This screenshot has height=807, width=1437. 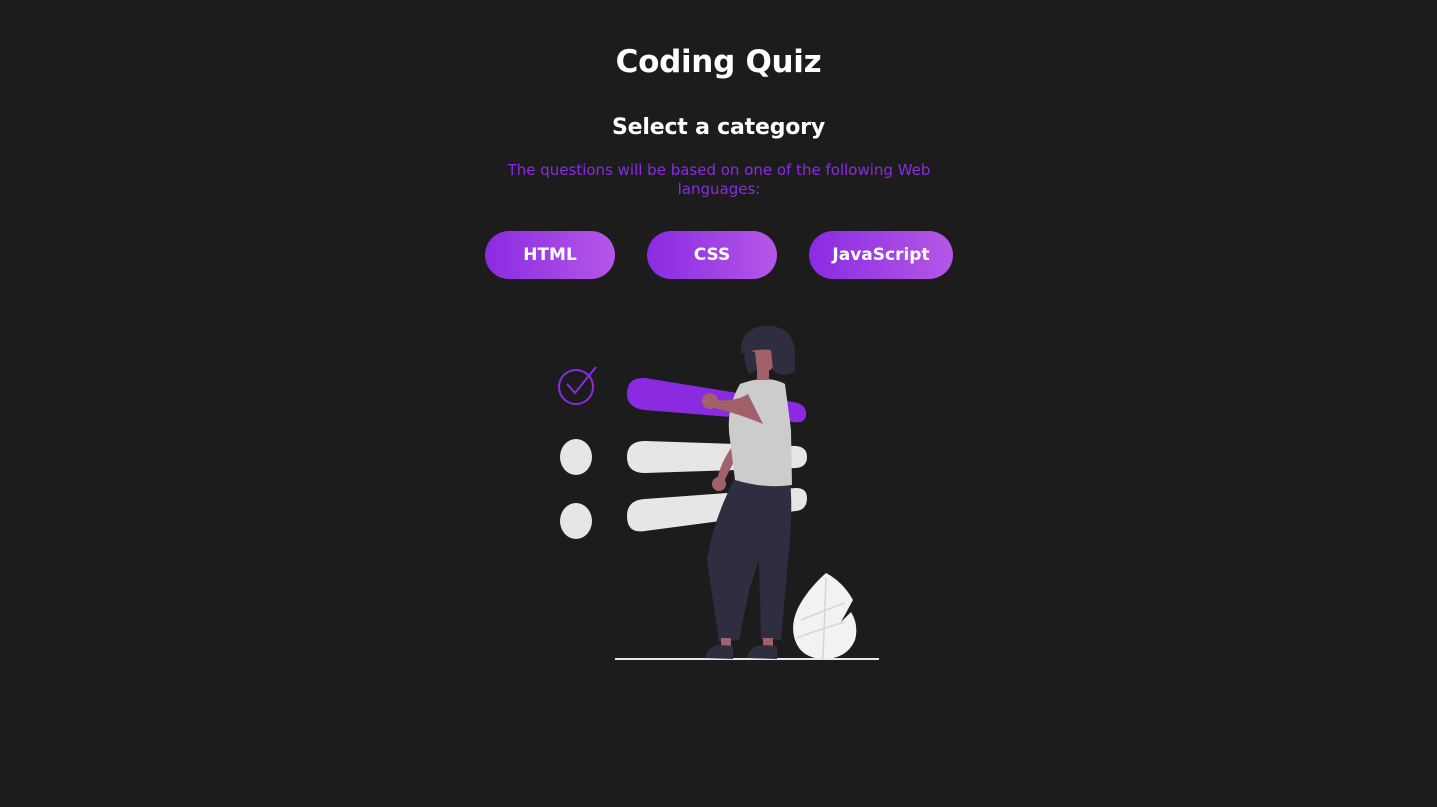 What do you see at coordinates (881, 255) in the screenshot?
I see `javascript-category-button: JavaScript` at bounding box center [881, 255].